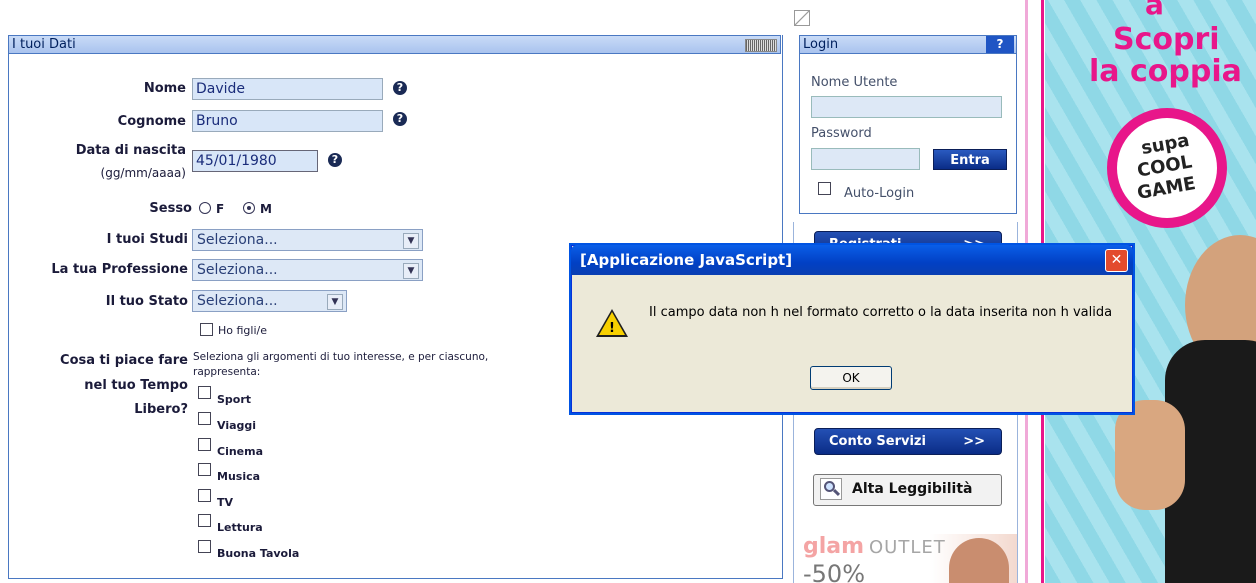 The image size is (1256, 583). What do you see at coordinates (761, 45) in the screenshot?
I see `panel-grip-icon` at bounding box center [761, 45].